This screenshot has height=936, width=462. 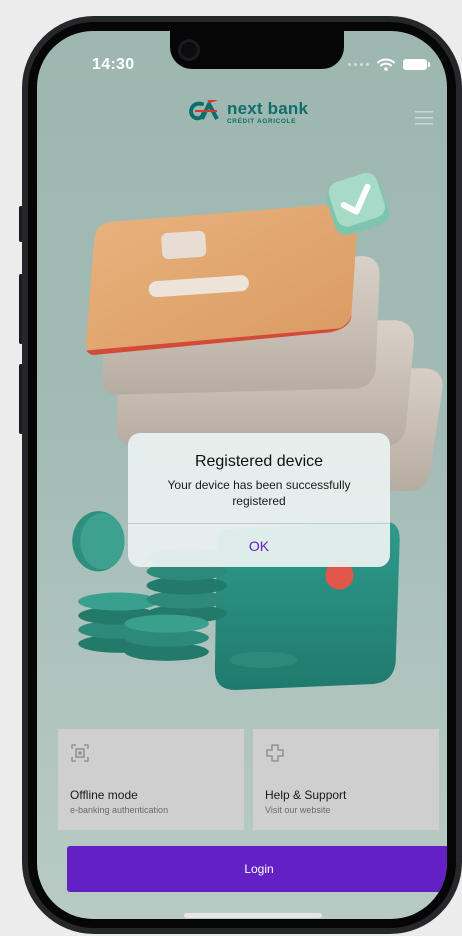 What do you see at coordinates (298, 810) in the screenshot?
I see `help-support-subtitle: Visit our website` at bounding box center [298, 810].